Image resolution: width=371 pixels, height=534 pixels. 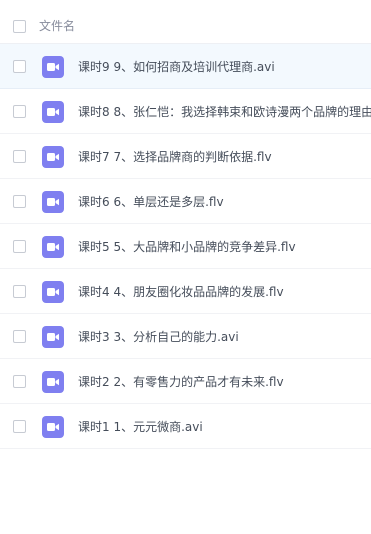 I want to click on file-row: 课时5 5、大品牌和小品牌的竞争差异.flv, so click(x=185, y=246).